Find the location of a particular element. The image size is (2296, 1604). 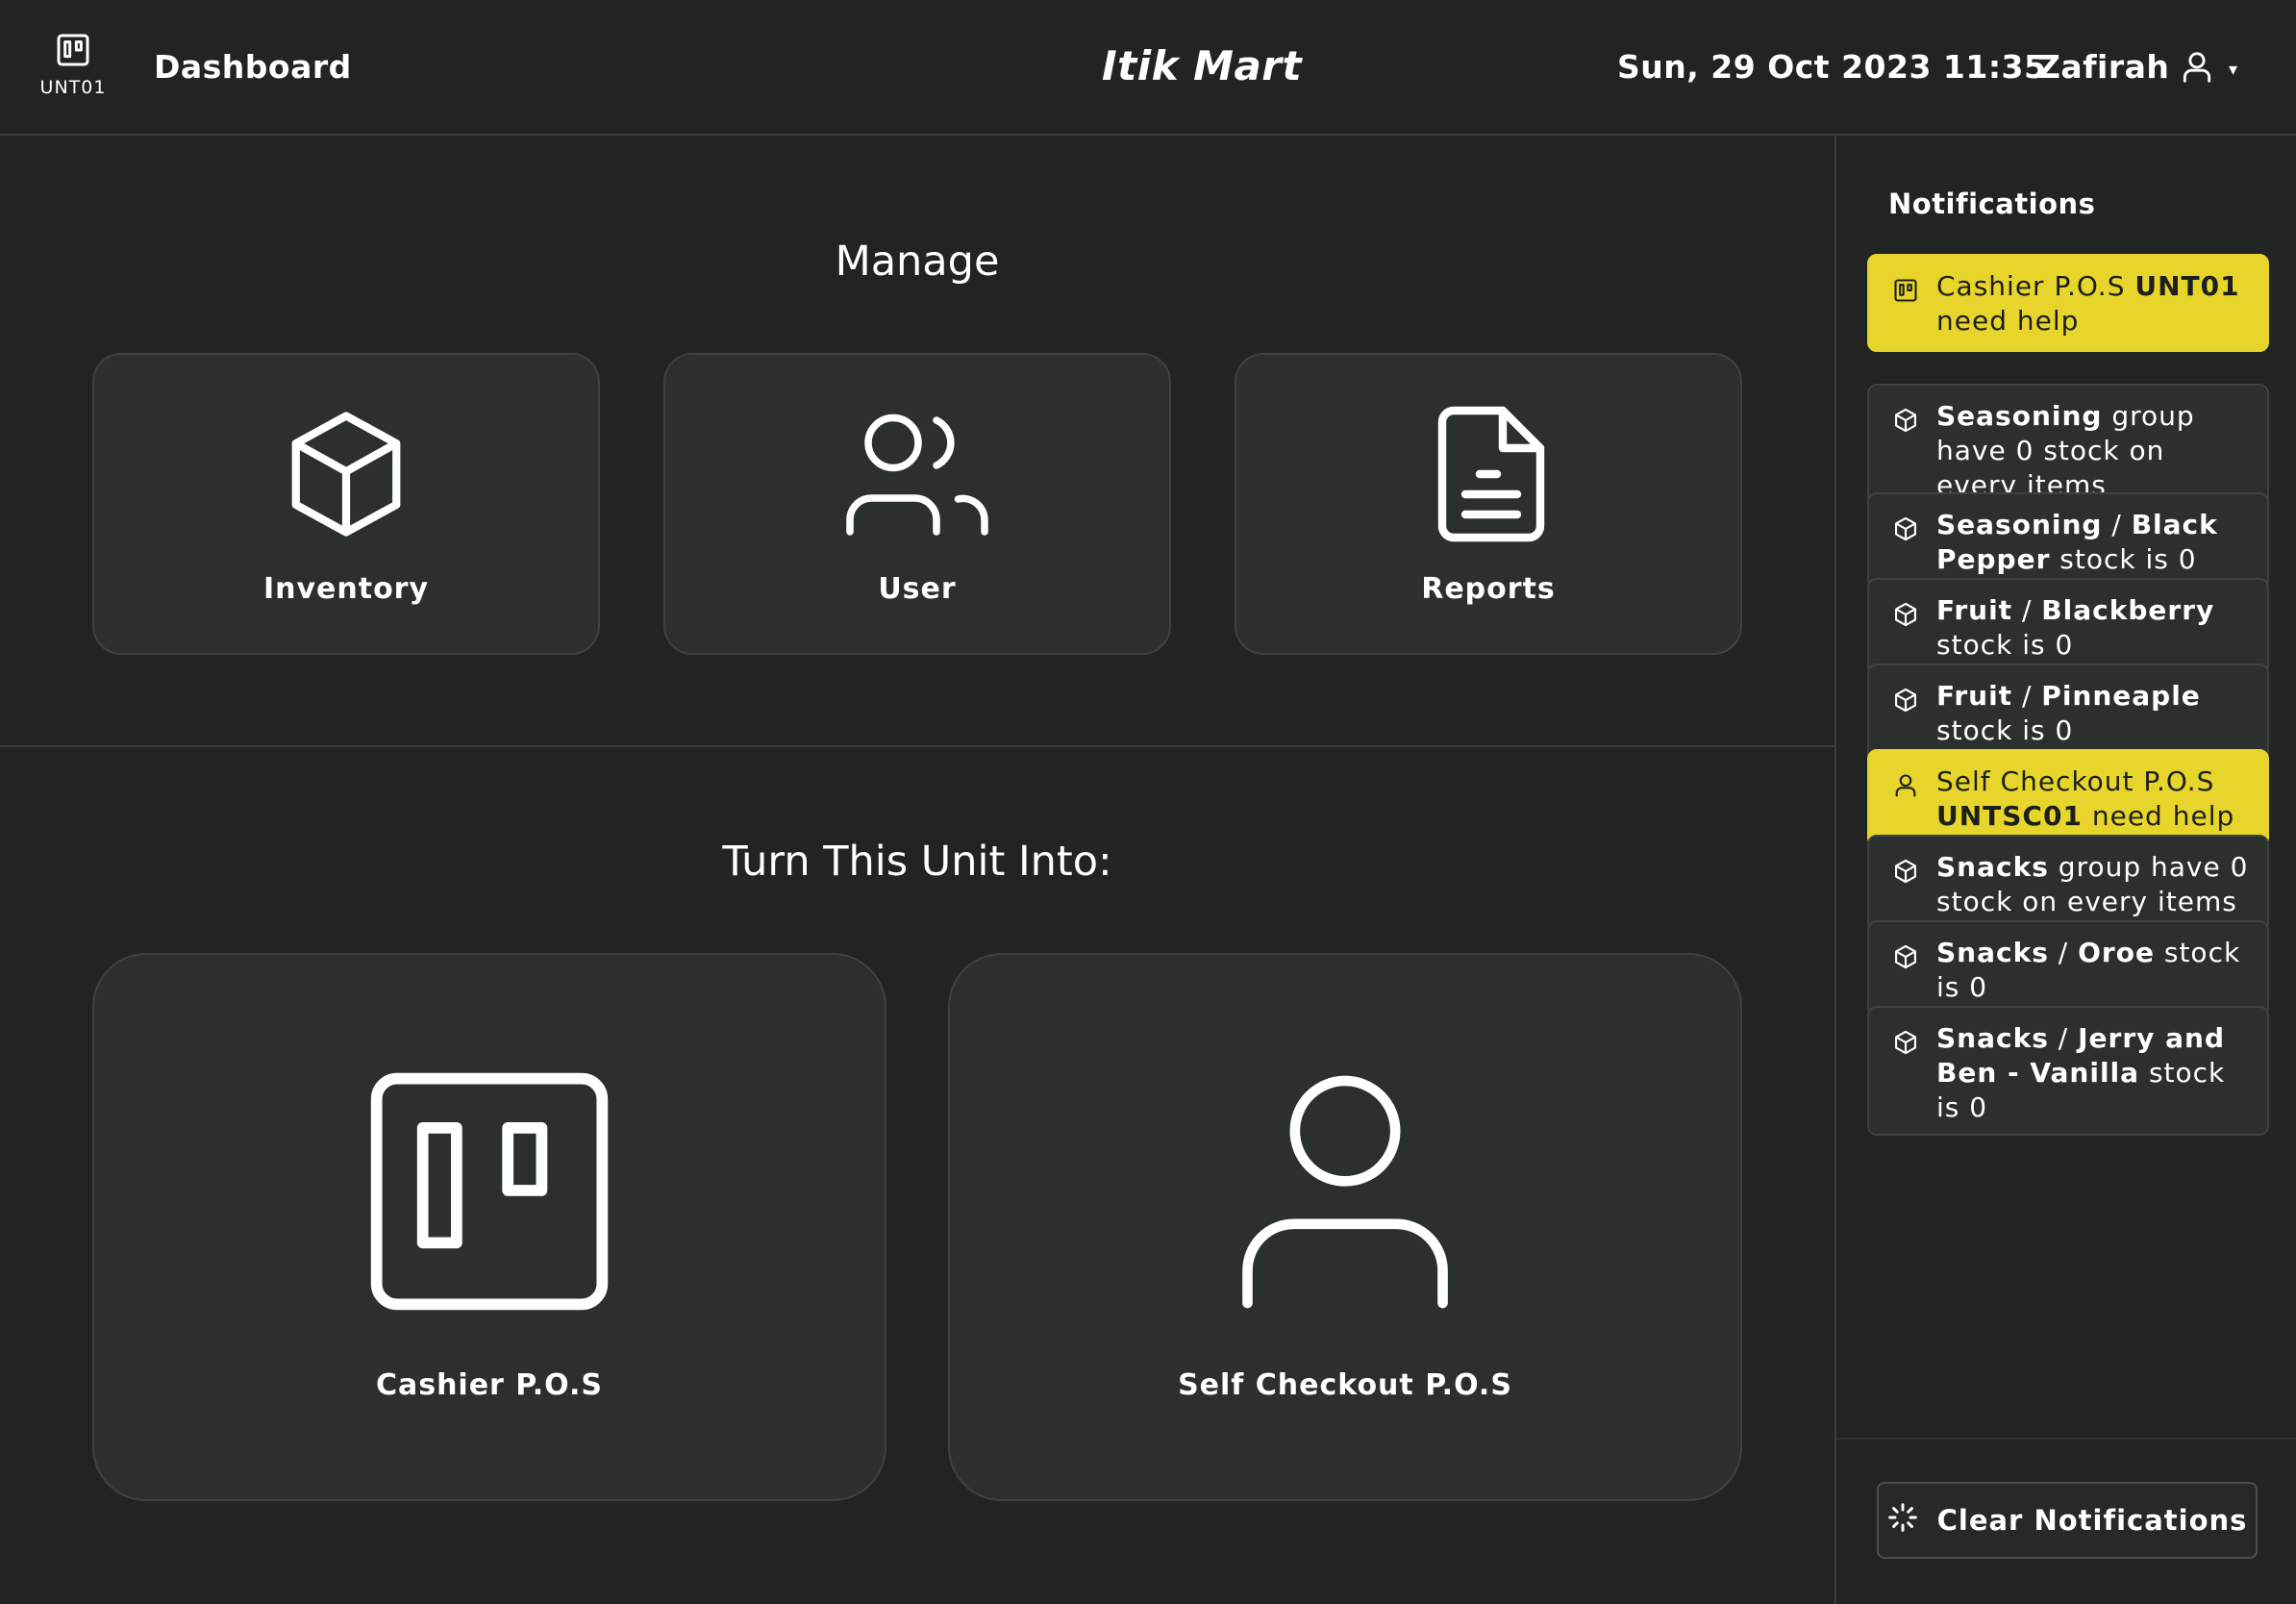

user-card: User is located at coordinates (917, 504).